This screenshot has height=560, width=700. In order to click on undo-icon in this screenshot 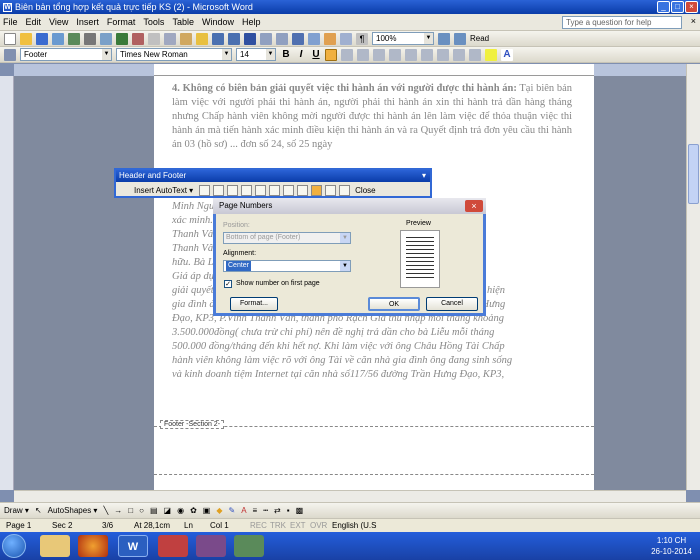, I will do `click(218, 38)`.